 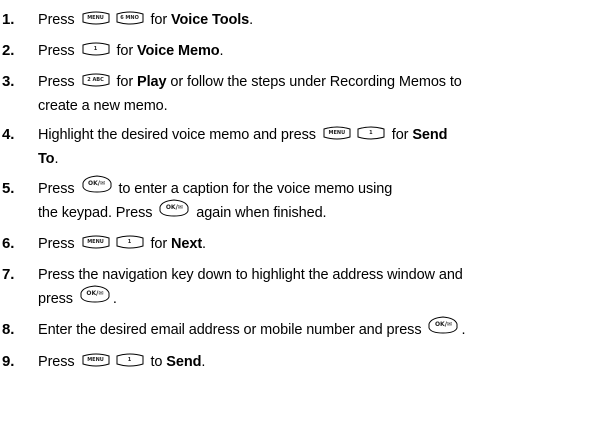 What do you see at coordinates (8, 134) in the screenshot?
I see `step-number: 4.` at bounding box center [8, 134].